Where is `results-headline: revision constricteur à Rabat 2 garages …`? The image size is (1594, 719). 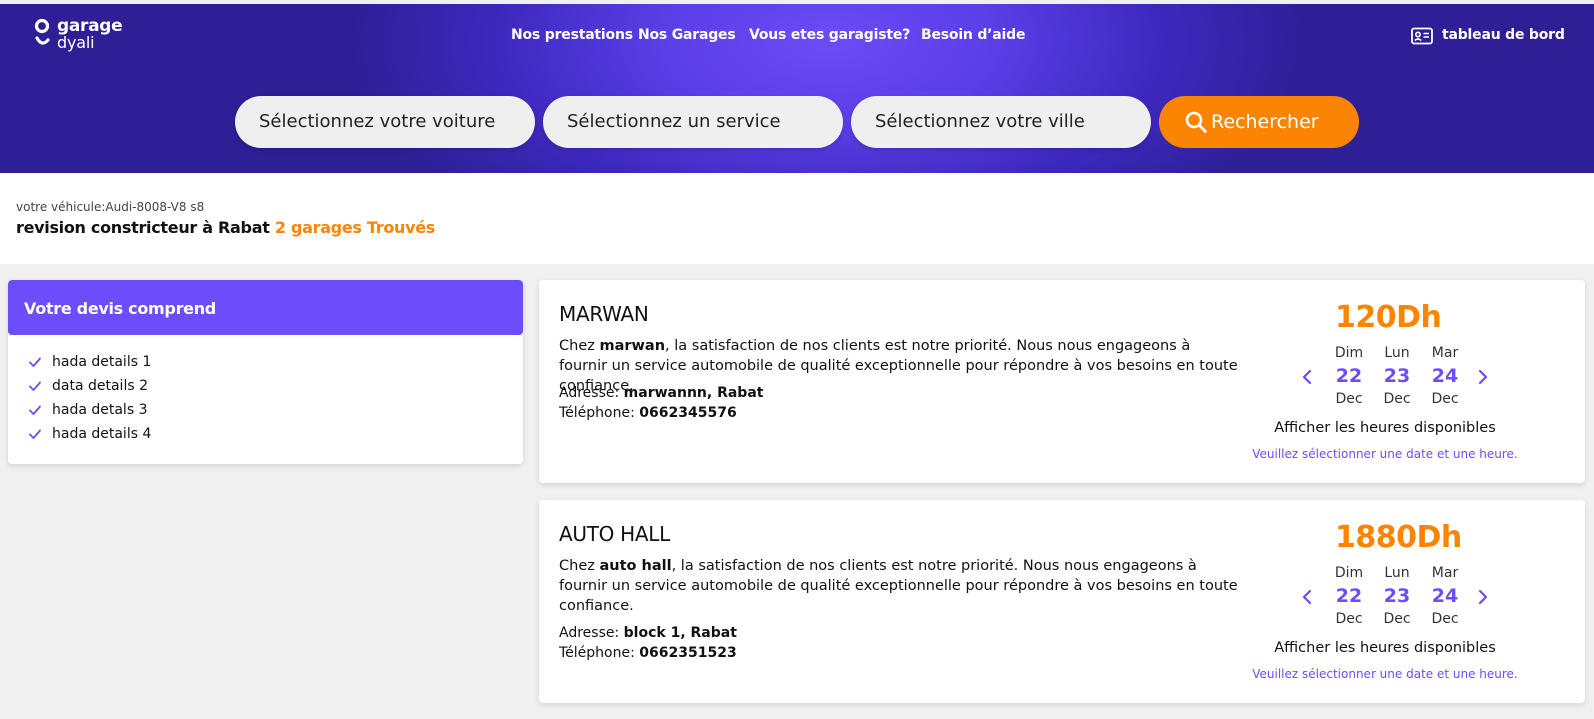
results-headline: revision constricteur à Rabat 2 garages … is located at coordinates (225, 227).